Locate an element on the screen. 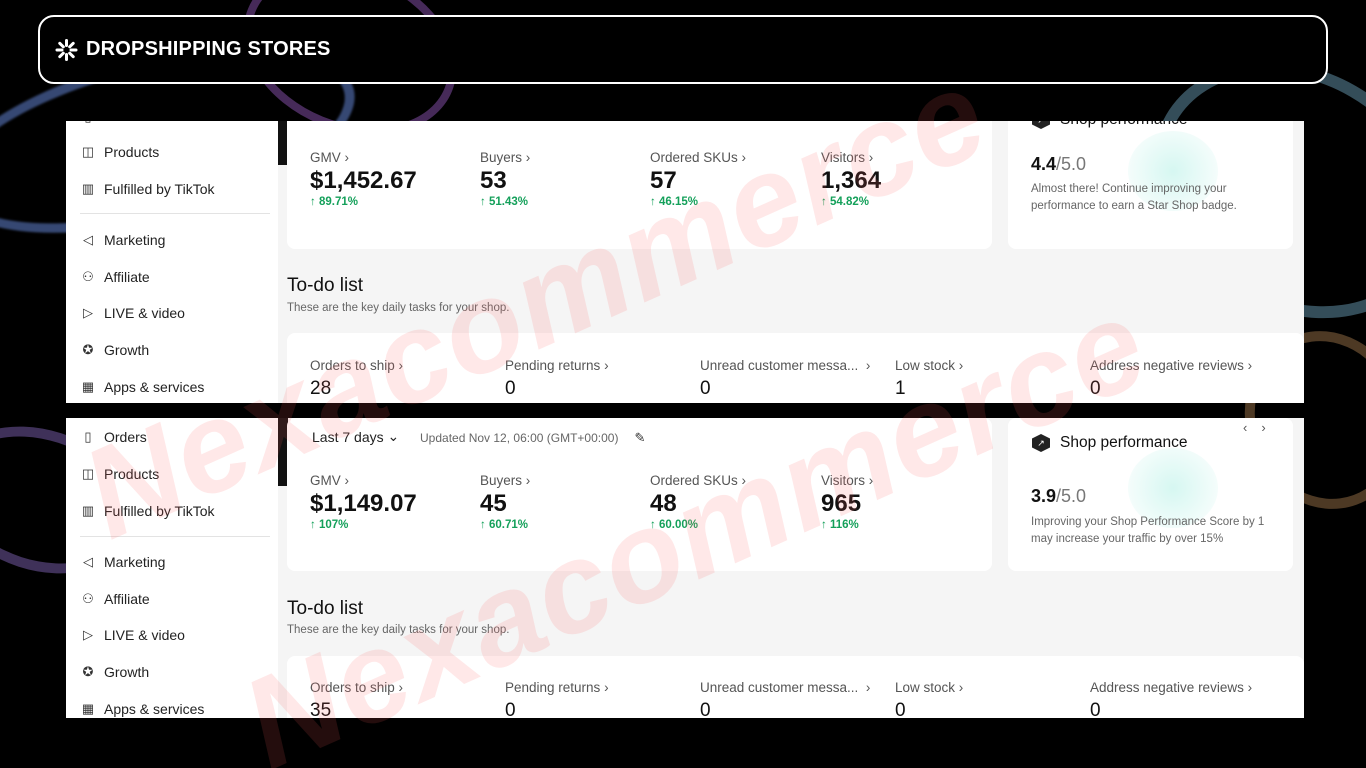 The height and width of the screenshot is (768, 1366). header-banner: DROPSHIPPING STORES is located at coordinates (683, 49).